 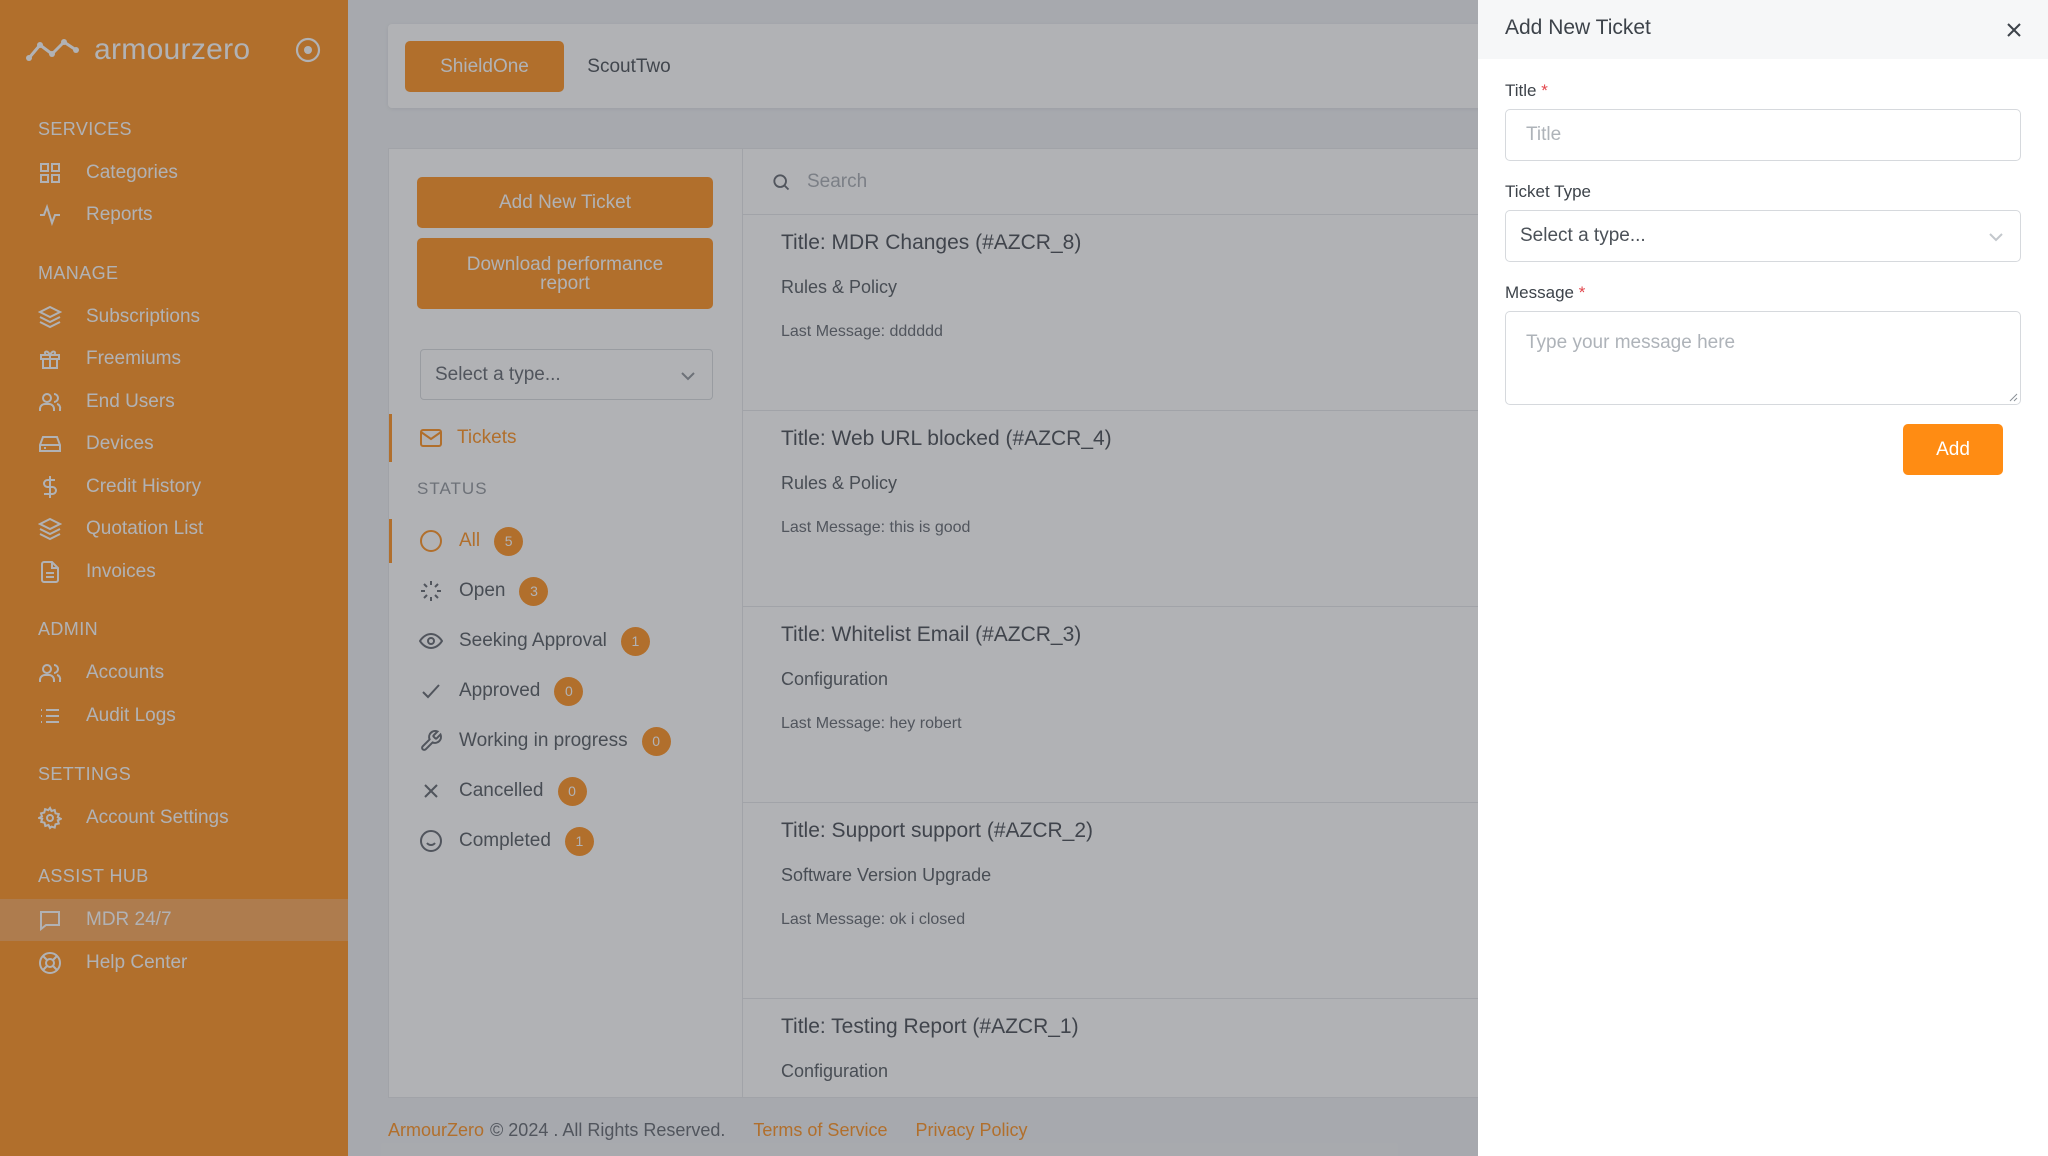 I want to click on message-placeholder: Type your message here, so click(x=1631, y=342).